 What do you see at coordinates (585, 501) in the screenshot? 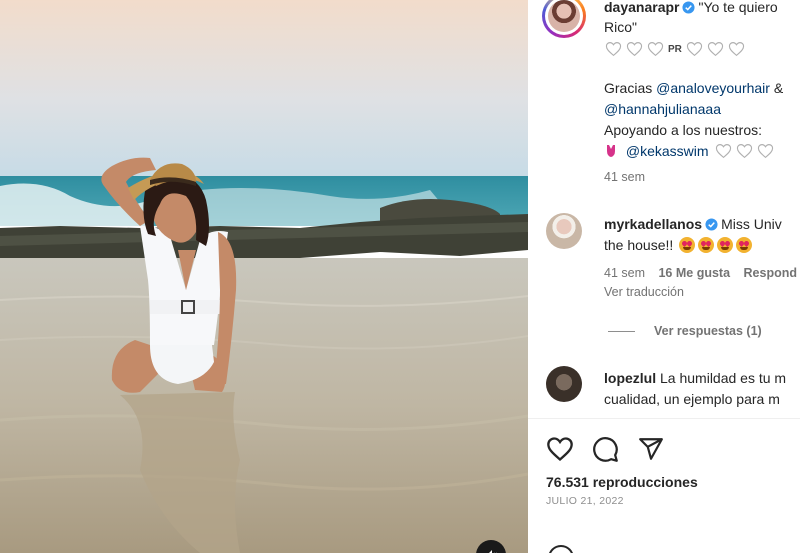
I see `post-date: JULIO 21, 2022` at bounding box center [585, 501].